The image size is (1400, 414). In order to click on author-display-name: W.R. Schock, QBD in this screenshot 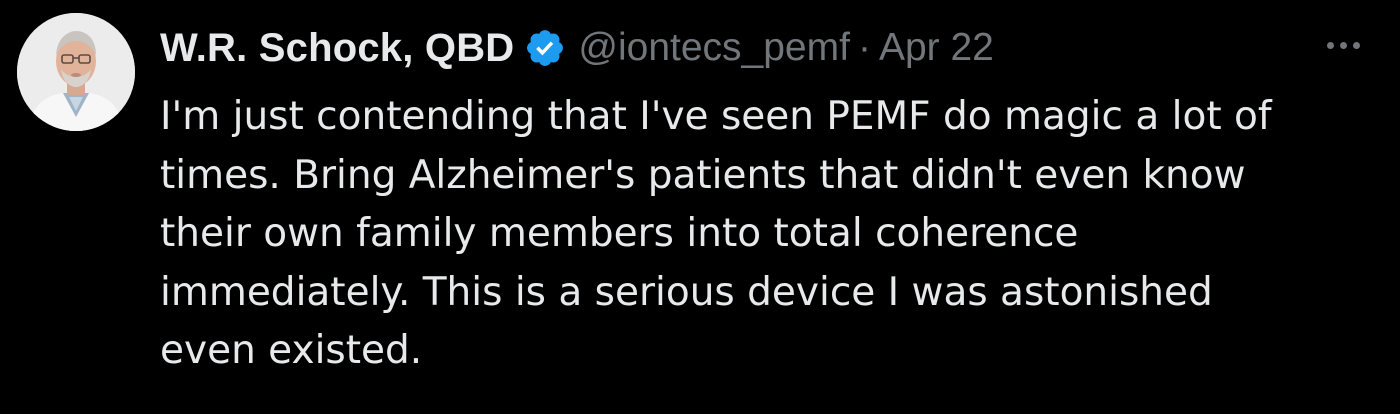, I will do `click(337, 48)`.